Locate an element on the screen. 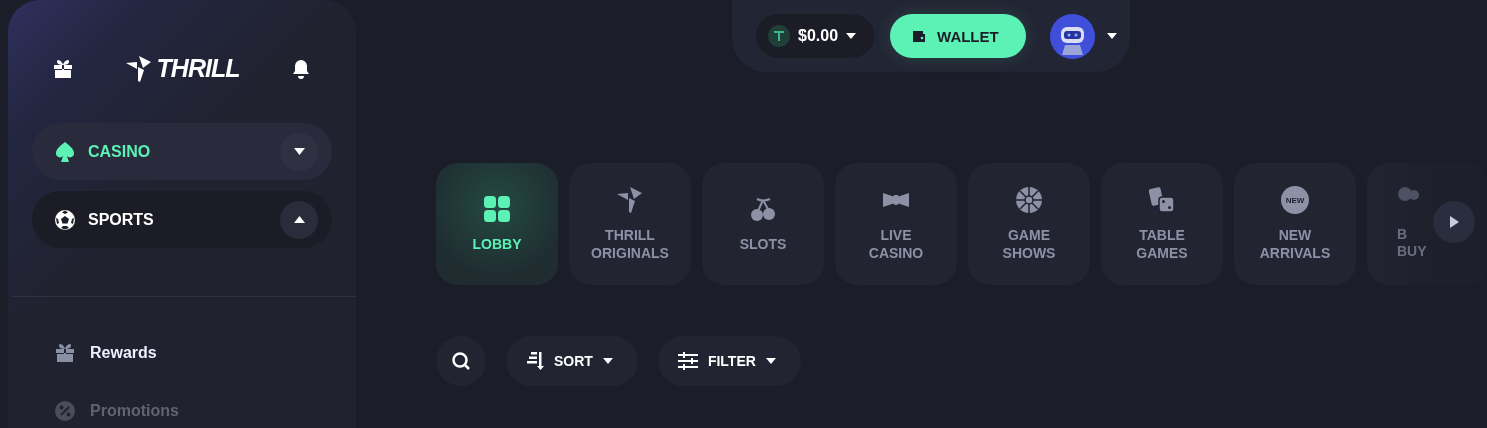 This screenshot has height=428, width=1487. category-tab: GAME SHOWS is located at coordinates (1029, 224).